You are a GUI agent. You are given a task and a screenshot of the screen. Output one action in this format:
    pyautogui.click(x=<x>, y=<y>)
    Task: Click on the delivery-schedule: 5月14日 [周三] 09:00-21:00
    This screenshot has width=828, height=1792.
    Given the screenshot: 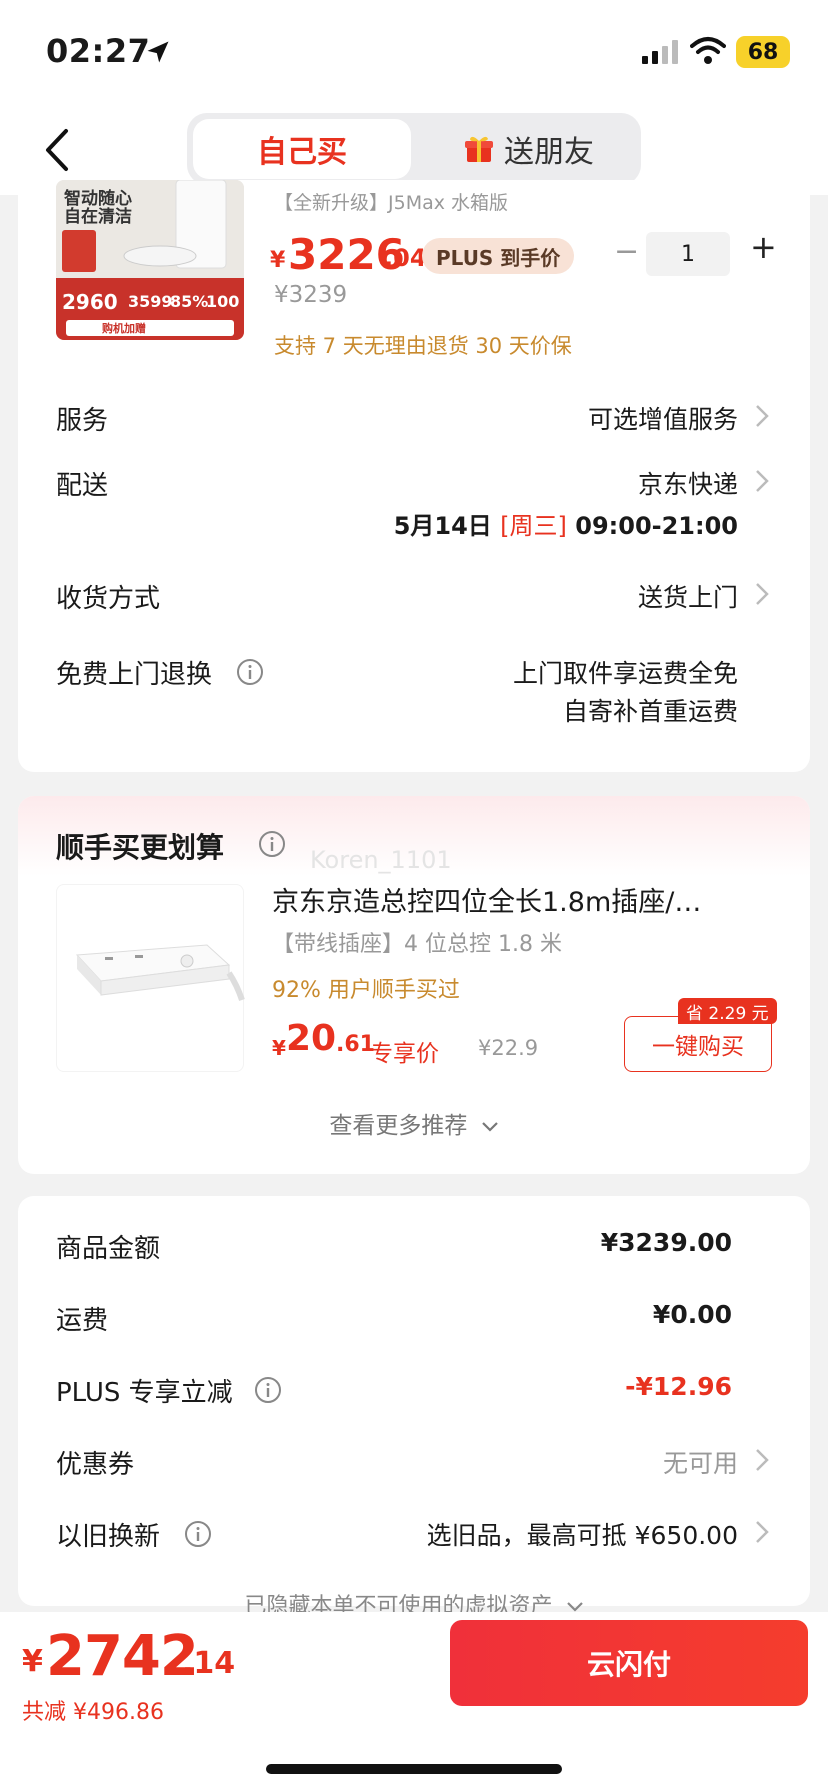 What is the action you would take?
    pyautogui.click(x=566, y=523)
    